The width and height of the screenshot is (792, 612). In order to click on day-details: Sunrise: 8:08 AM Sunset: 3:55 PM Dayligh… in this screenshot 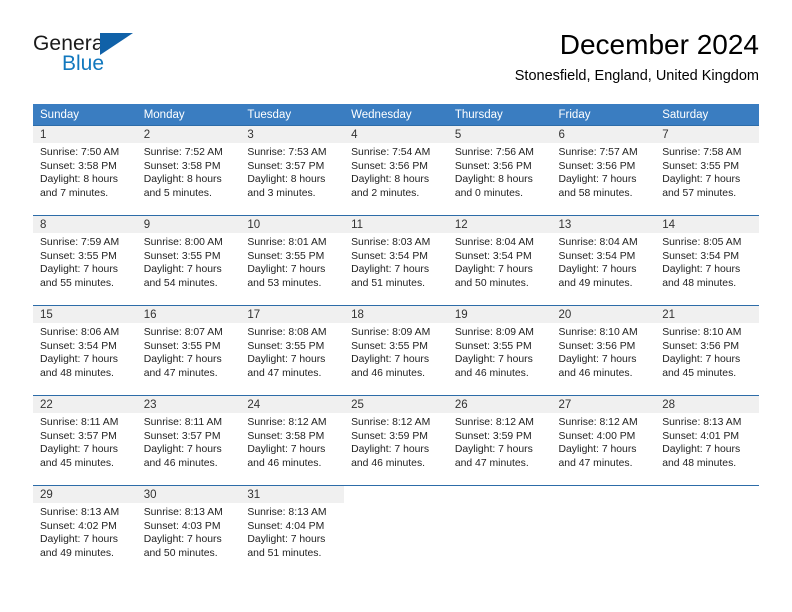, I will do `click(292, 351)`.